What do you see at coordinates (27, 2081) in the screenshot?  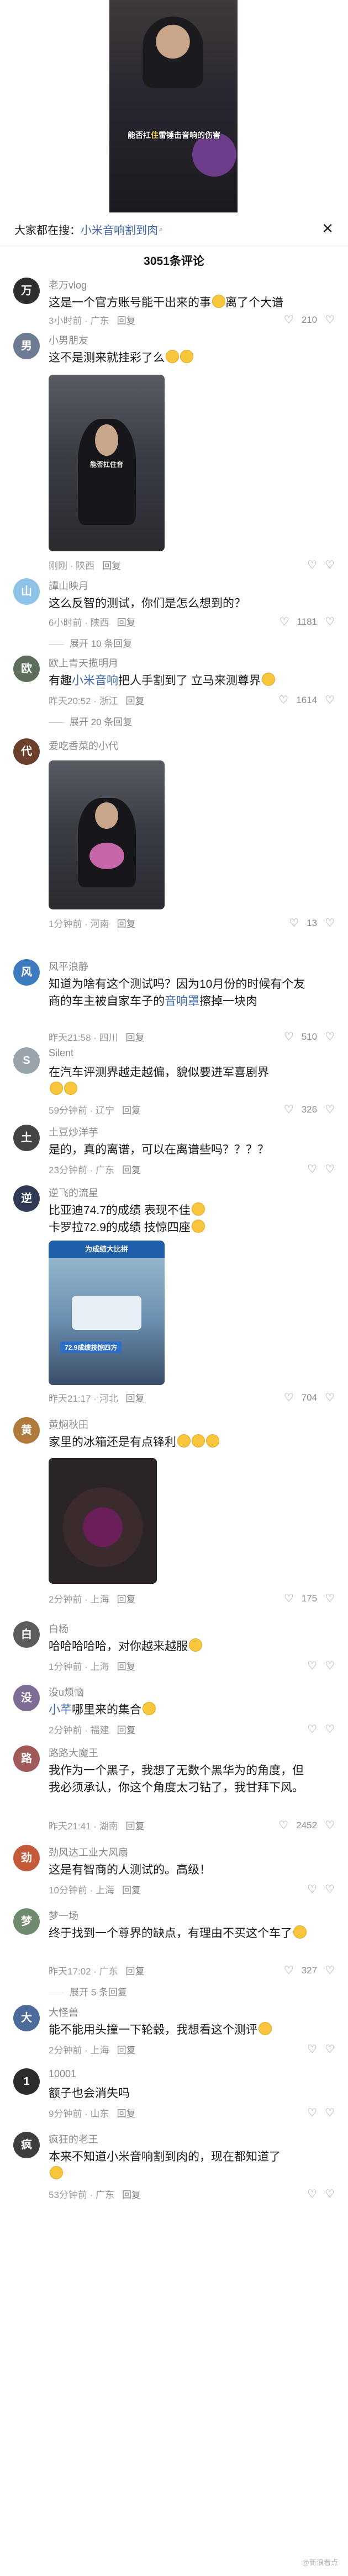 I see `avatar: 1` at bounding box center [27, 2081].